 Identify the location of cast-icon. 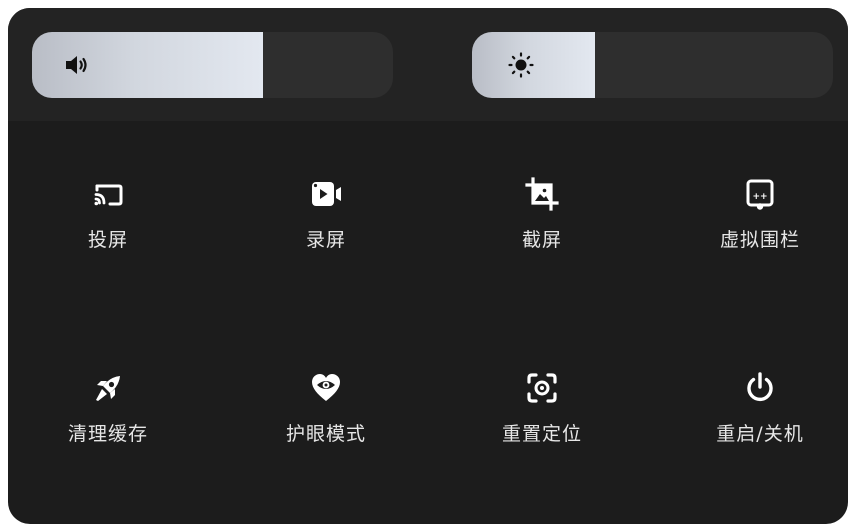
(108, 194).